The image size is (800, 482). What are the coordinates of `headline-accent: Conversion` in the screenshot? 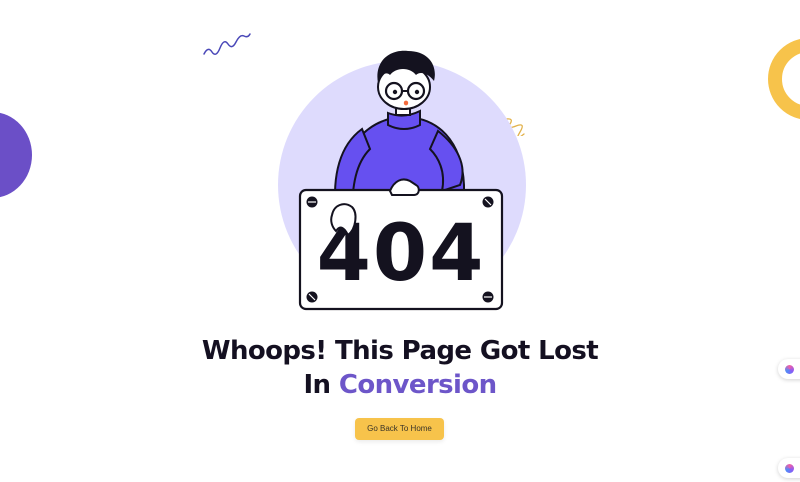 It's located at (417, 385).